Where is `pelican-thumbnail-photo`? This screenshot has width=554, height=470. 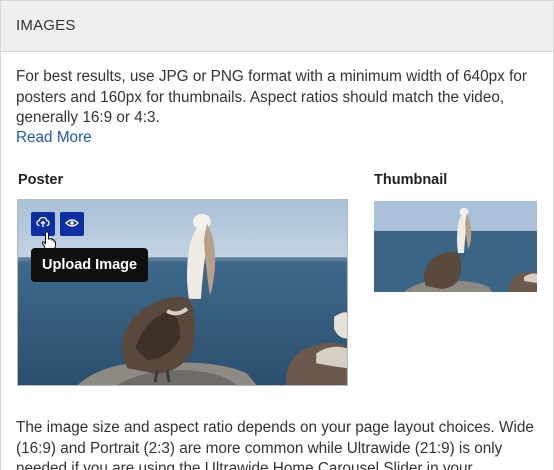
pelican-thumbnail-photo is located at coordinates (455, 246).